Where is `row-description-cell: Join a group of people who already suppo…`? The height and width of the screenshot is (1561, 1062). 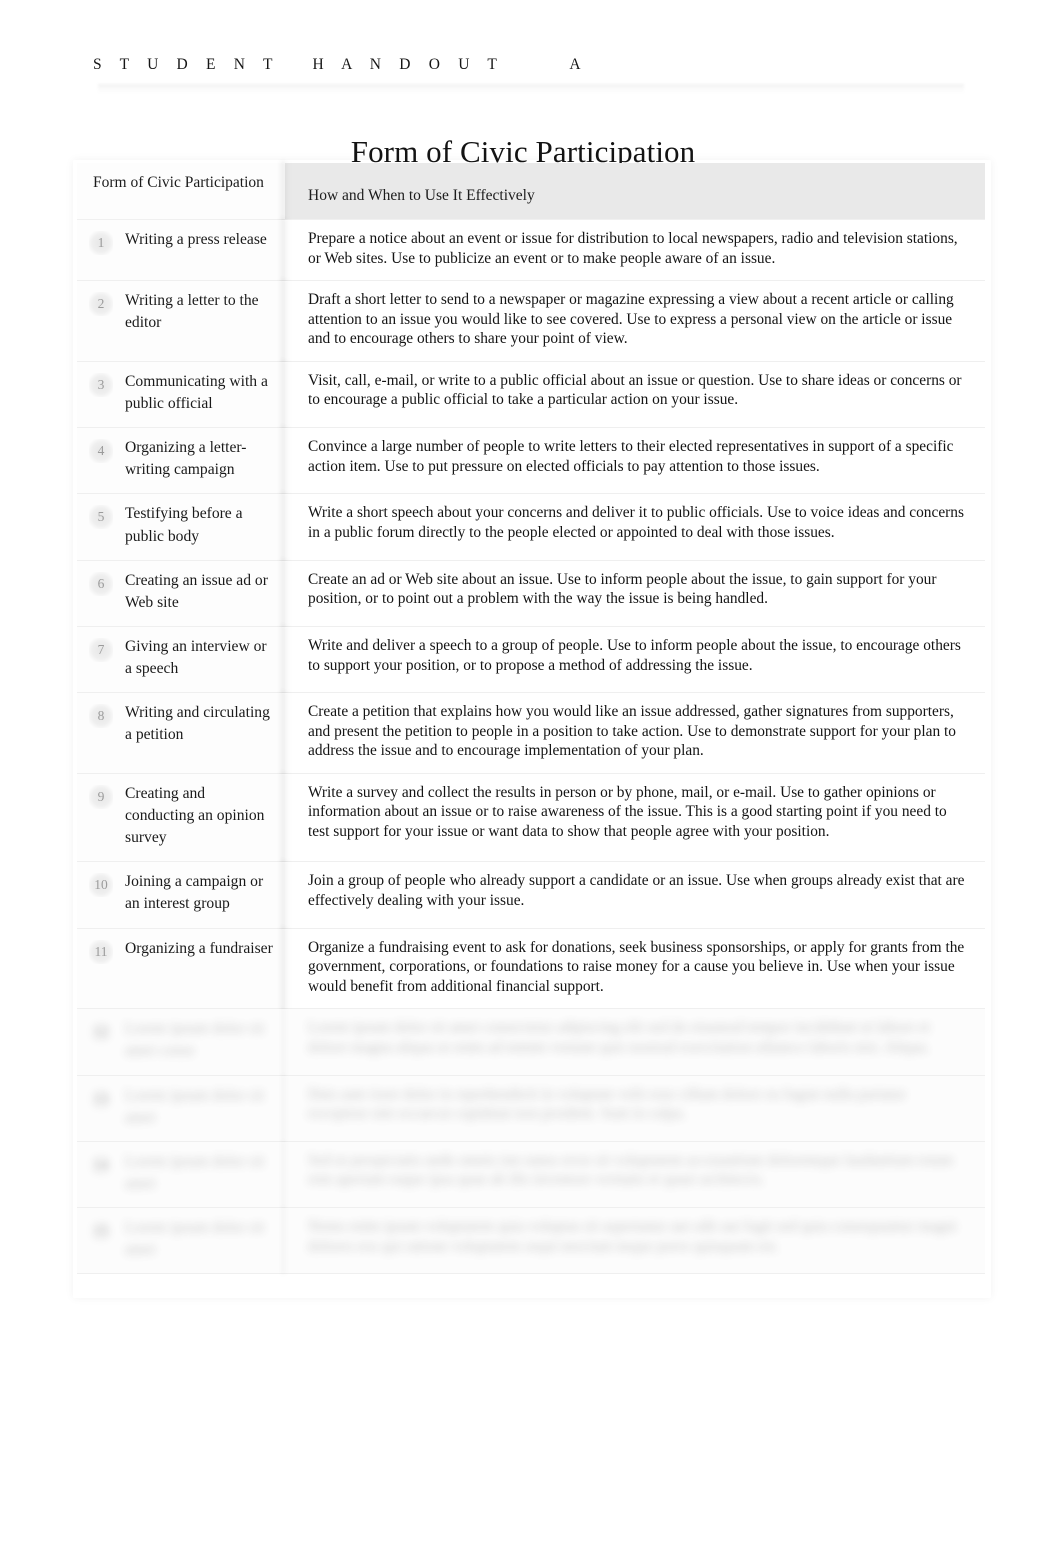
row-description-cell: Join a group of people who already suppo… is located at coordinates (635, 895).